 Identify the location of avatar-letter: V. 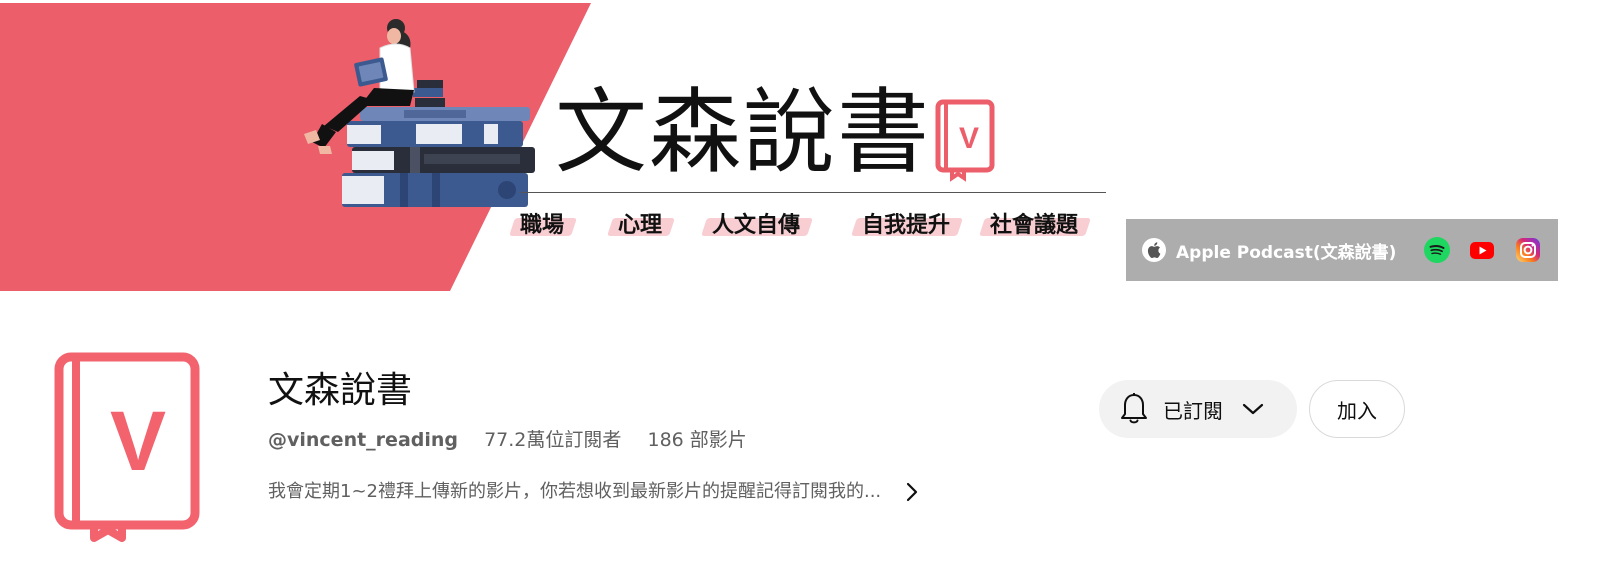
(138, 441).